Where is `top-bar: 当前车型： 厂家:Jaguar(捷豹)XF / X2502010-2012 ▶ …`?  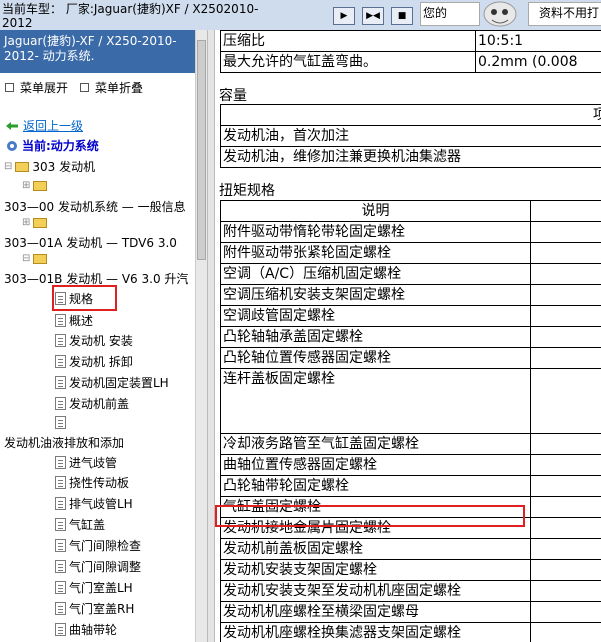
top-bar: 当前车型： 厂家:Jaguar(捷豹)XF / X2502010-2012 ▶ … is located at coordinates (300, 15).